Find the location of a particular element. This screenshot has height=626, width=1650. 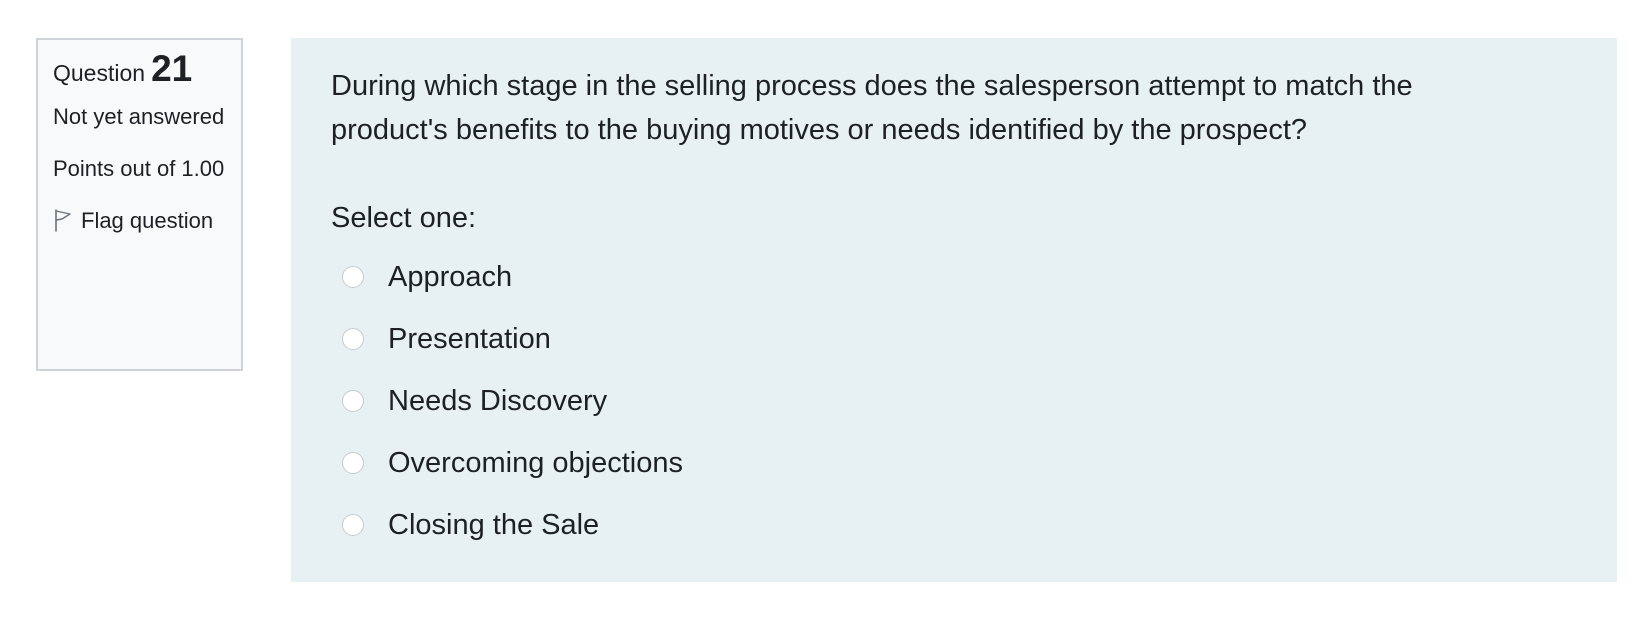

flag-question-link: Flag question is located at coordinates (140, 221).